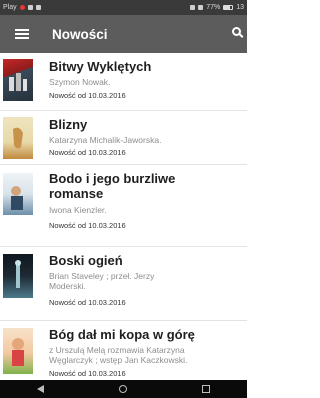 This screenshot has width=320, height=398. Describe the element at coordinates (123, 7) in the screenshot. I see `status-bar: Play 77% 13` at that location.